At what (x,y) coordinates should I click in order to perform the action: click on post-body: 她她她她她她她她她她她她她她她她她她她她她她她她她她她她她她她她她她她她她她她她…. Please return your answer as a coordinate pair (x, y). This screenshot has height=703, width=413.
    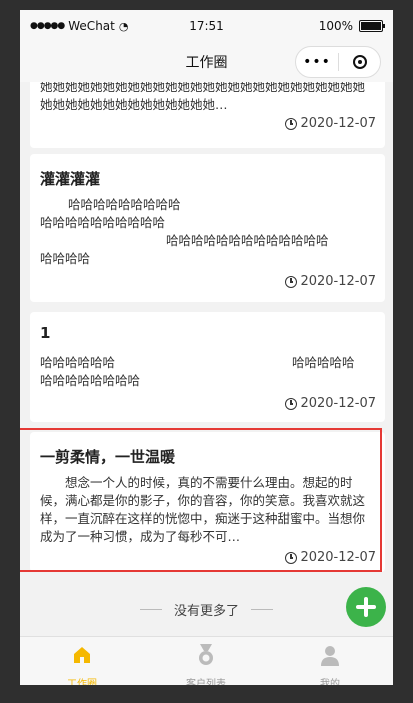
    Looking at the image, I should click on (203, 97).